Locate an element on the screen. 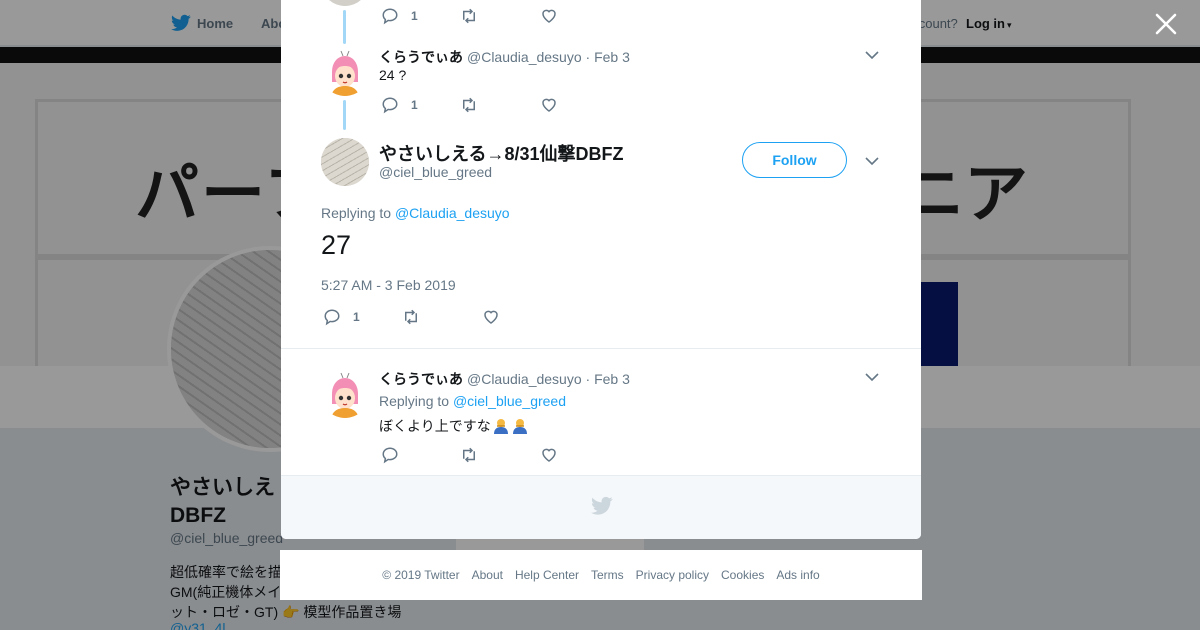 The height and width of the screenshot is (630, 1200). reply-text: ぼくより上ですな is located at coordinates (435, 426).